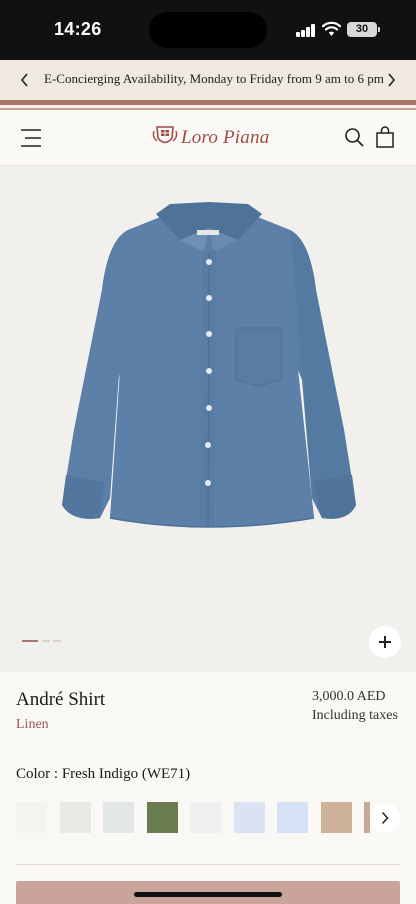 The height and width of the screenshot is (904, 416). What do you see at coordinates (25, 80) in the screenshot?
I see `chevron-left-icon` at bounding box center [25, 80].